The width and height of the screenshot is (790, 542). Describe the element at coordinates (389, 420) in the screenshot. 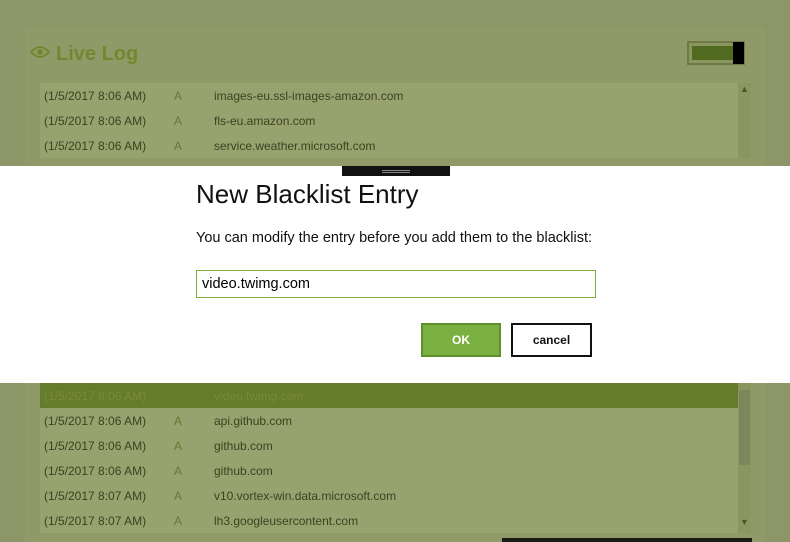

I see `log-row: (1/5/2017 8:06 AM) A api.github.com` at that location.